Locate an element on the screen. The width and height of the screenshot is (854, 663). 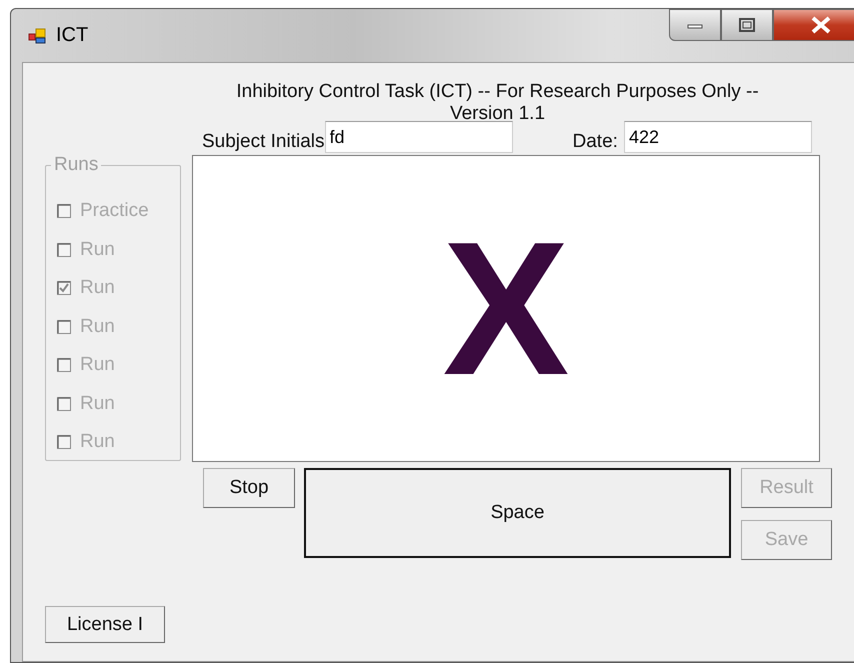
close-icon is located at coordinates (821, 25).